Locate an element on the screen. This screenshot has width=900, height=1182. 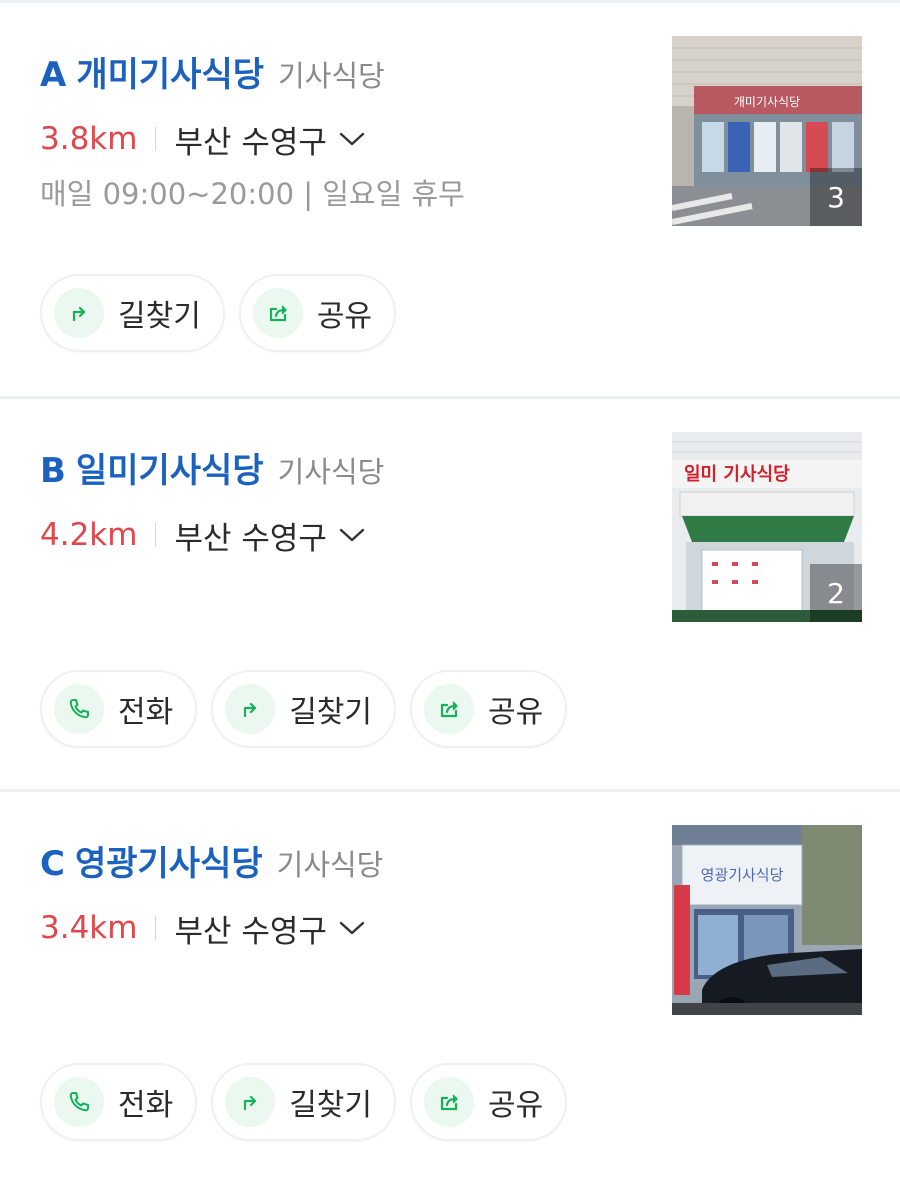
action-buttons: 길찾기 공유 is located at coordinates (225, 313).